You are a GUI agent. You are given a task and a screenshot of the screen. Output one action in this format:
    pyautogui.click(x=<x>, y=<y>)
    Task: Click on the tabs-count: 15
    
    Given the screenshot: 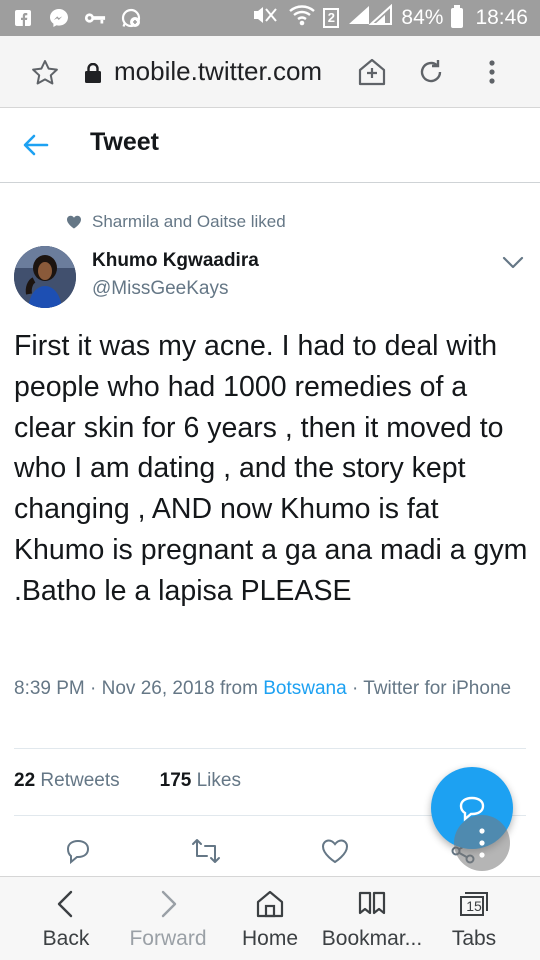 What is the action you would take?
    pyautogui.click(x=474, y=906)
    